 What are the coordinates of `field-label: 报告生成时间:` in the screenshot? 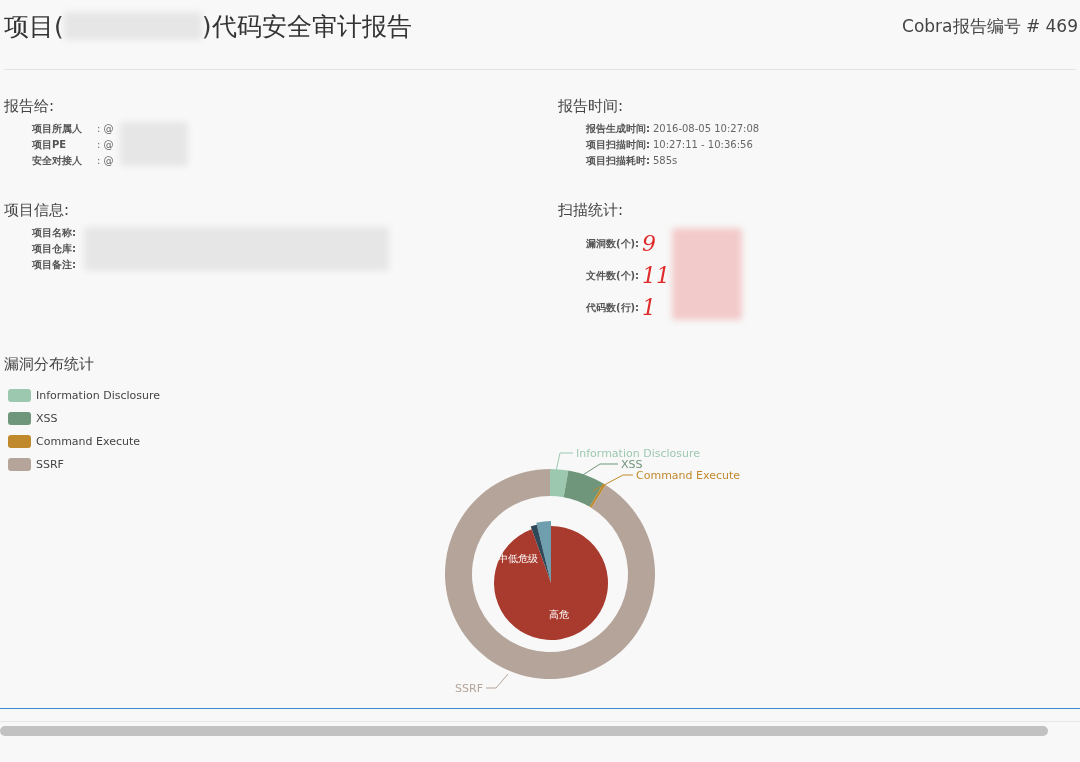 It's located at (617, 129).